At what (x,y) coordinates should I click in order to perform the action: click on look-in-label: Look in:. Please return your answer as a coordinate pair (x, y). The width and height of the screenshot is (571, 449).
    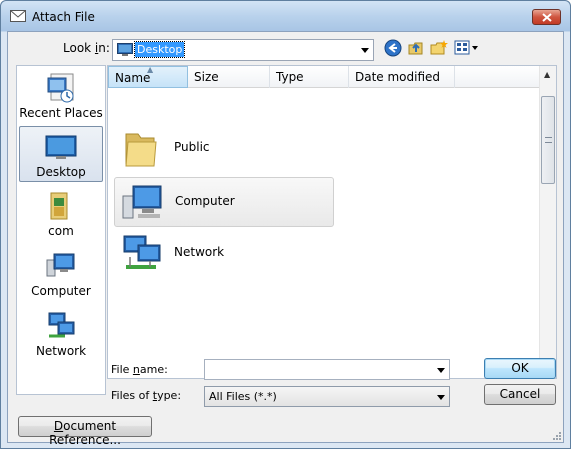
    Looking at the image, I should click on (86, 48).